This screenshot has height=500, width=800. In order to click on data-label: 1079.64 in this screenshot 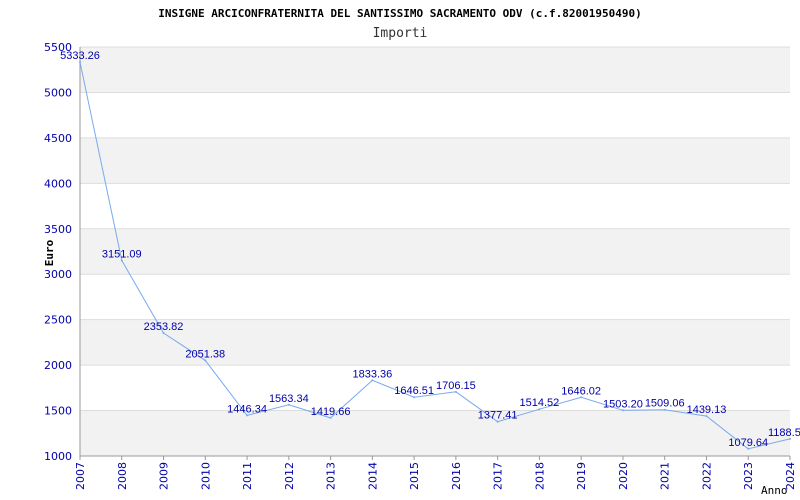, I will do `click(748, 443)`.